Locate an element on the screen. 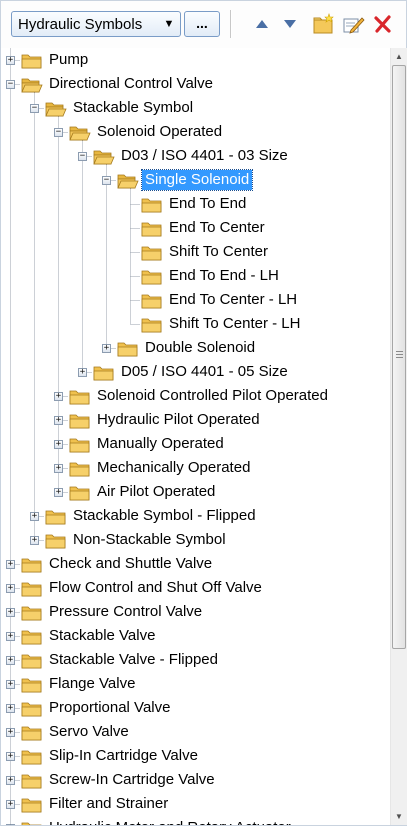 This screenshot has width=407, height=826. tree-node-label: End To End is located at coordinates (207, 204).